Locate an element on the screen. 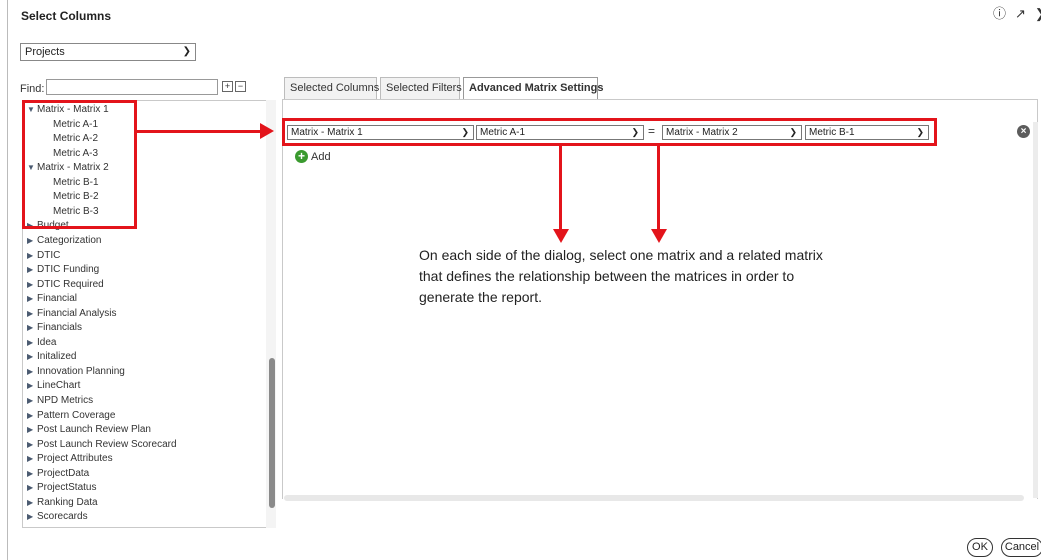  tree-item: ▶ Ranking Data is located at coordinates (60, 503).